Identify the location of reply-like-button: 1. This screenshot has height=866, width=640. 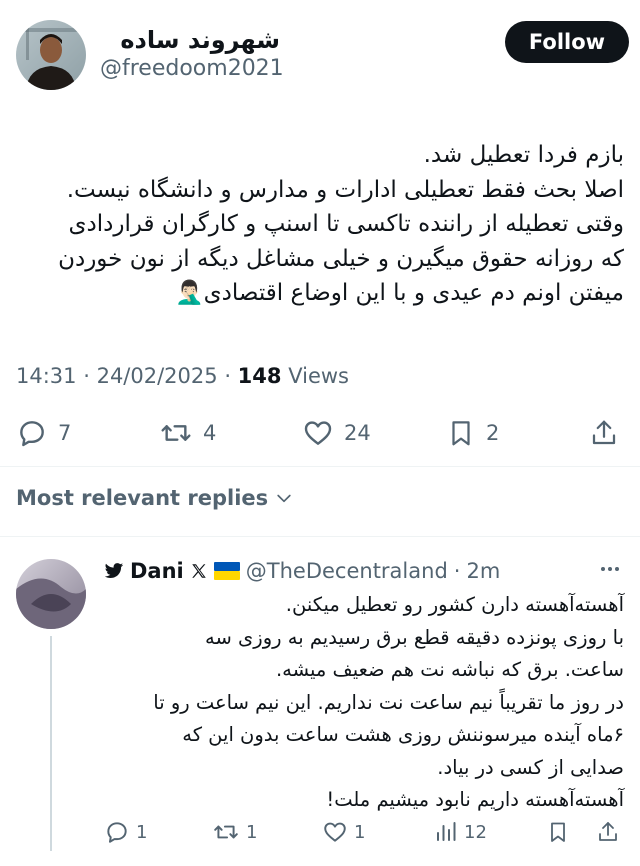
(343, 832).